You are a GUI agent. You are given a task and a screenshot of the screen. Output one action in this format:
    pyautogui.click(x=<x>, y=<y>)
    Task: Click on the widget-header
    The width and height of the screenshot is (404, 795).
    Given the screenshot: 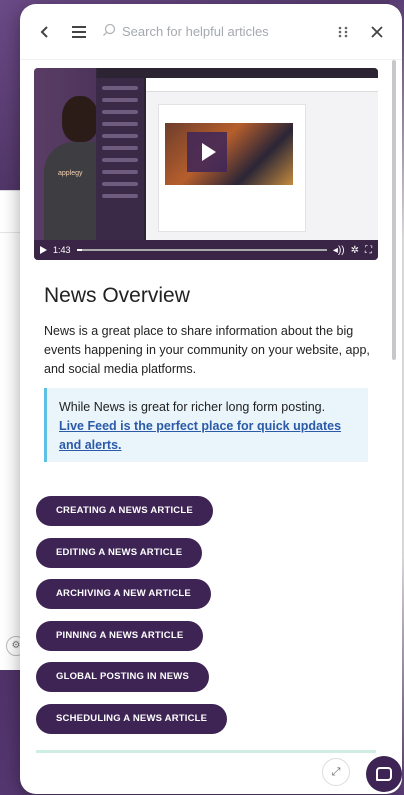 What is the action you would take?
    pyautogui.click(x=211, y=32)
    